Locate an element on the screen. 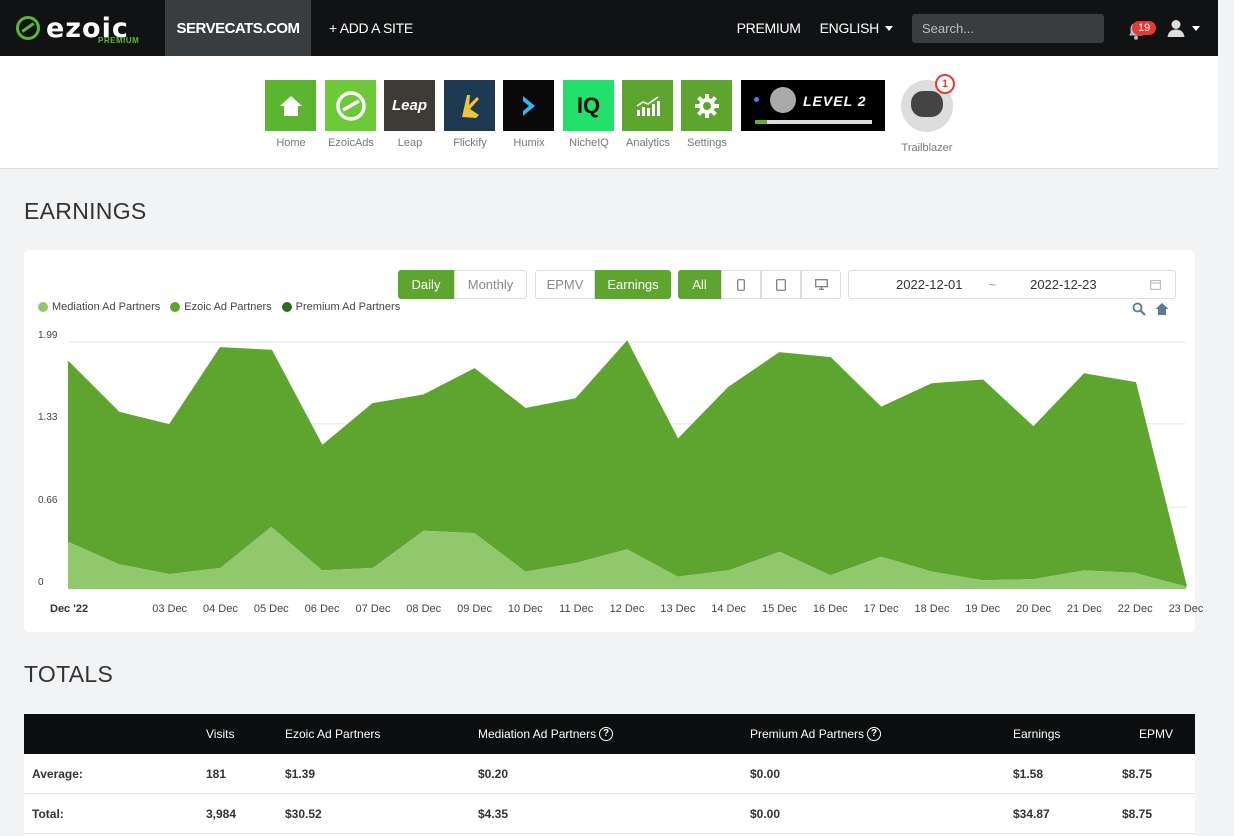 This screenshot has height=836, width=1234. x-tick-label: 23 Dec is located at coordinates (1186, 609).